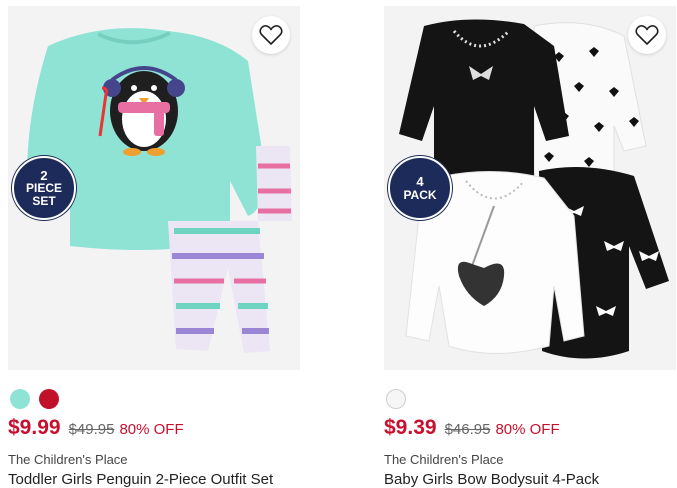 The width and height of the screenshot is (677, 488). Describe the element at coordinates (34, 427) in the screenshot. I see `sale-price: $9.99` at that location.